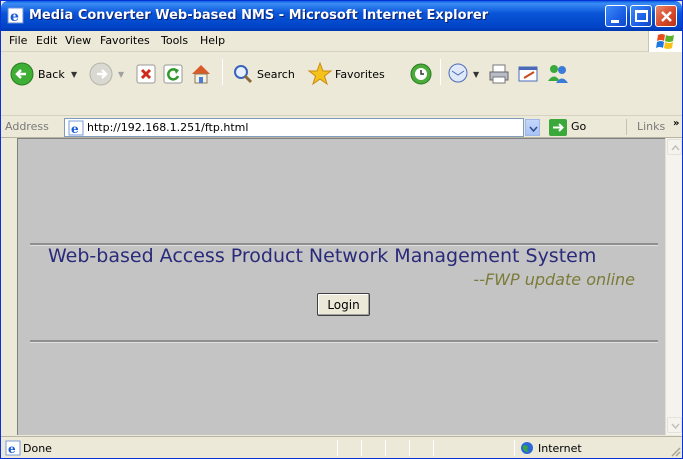 This screenshot has height=459, width=683. What do you see at coordinates (125, 40) in the screenshot?
I see `menu-favorites: Favorites` at bounding box center [125, 40].